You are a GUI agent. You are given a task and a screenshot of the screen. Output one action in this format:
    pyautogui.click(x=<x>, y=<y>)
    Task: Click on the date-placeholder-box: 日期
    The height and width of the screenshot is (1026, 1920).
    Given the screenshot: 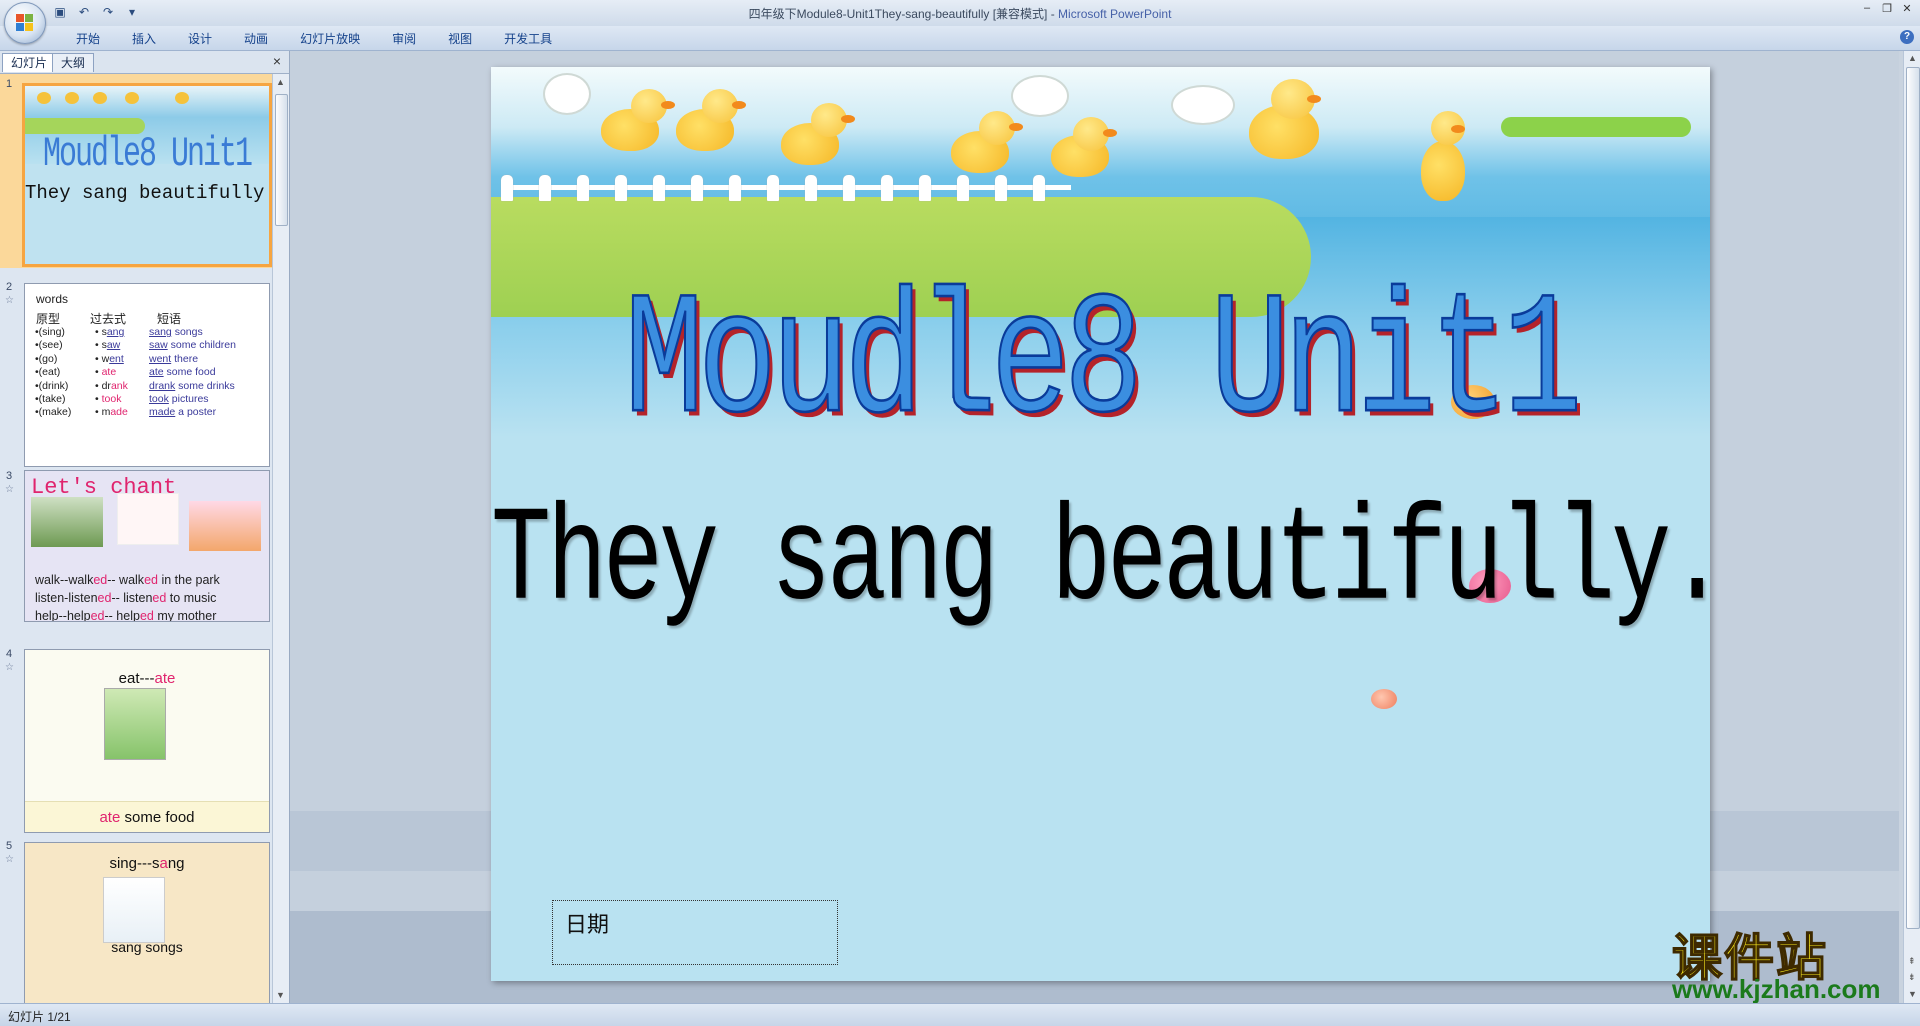 What is the action you would take?
    pyautogui.click(x=695, y=932)
    